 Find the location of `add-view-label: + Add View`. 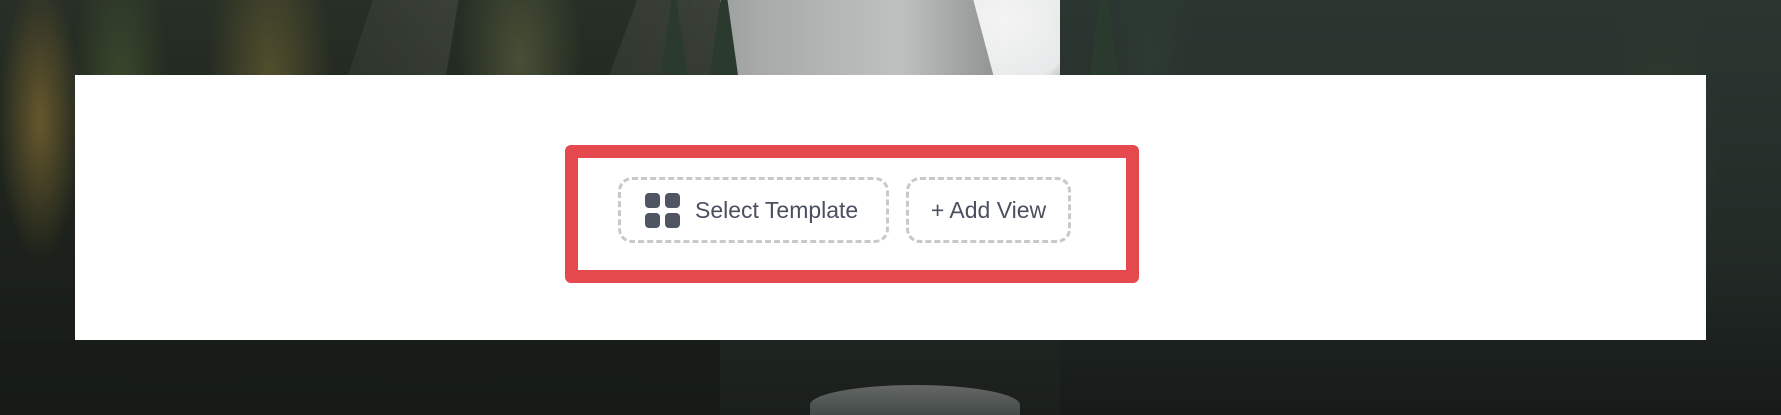

add-view-label: + Add View is located at coordinates (988, 209).